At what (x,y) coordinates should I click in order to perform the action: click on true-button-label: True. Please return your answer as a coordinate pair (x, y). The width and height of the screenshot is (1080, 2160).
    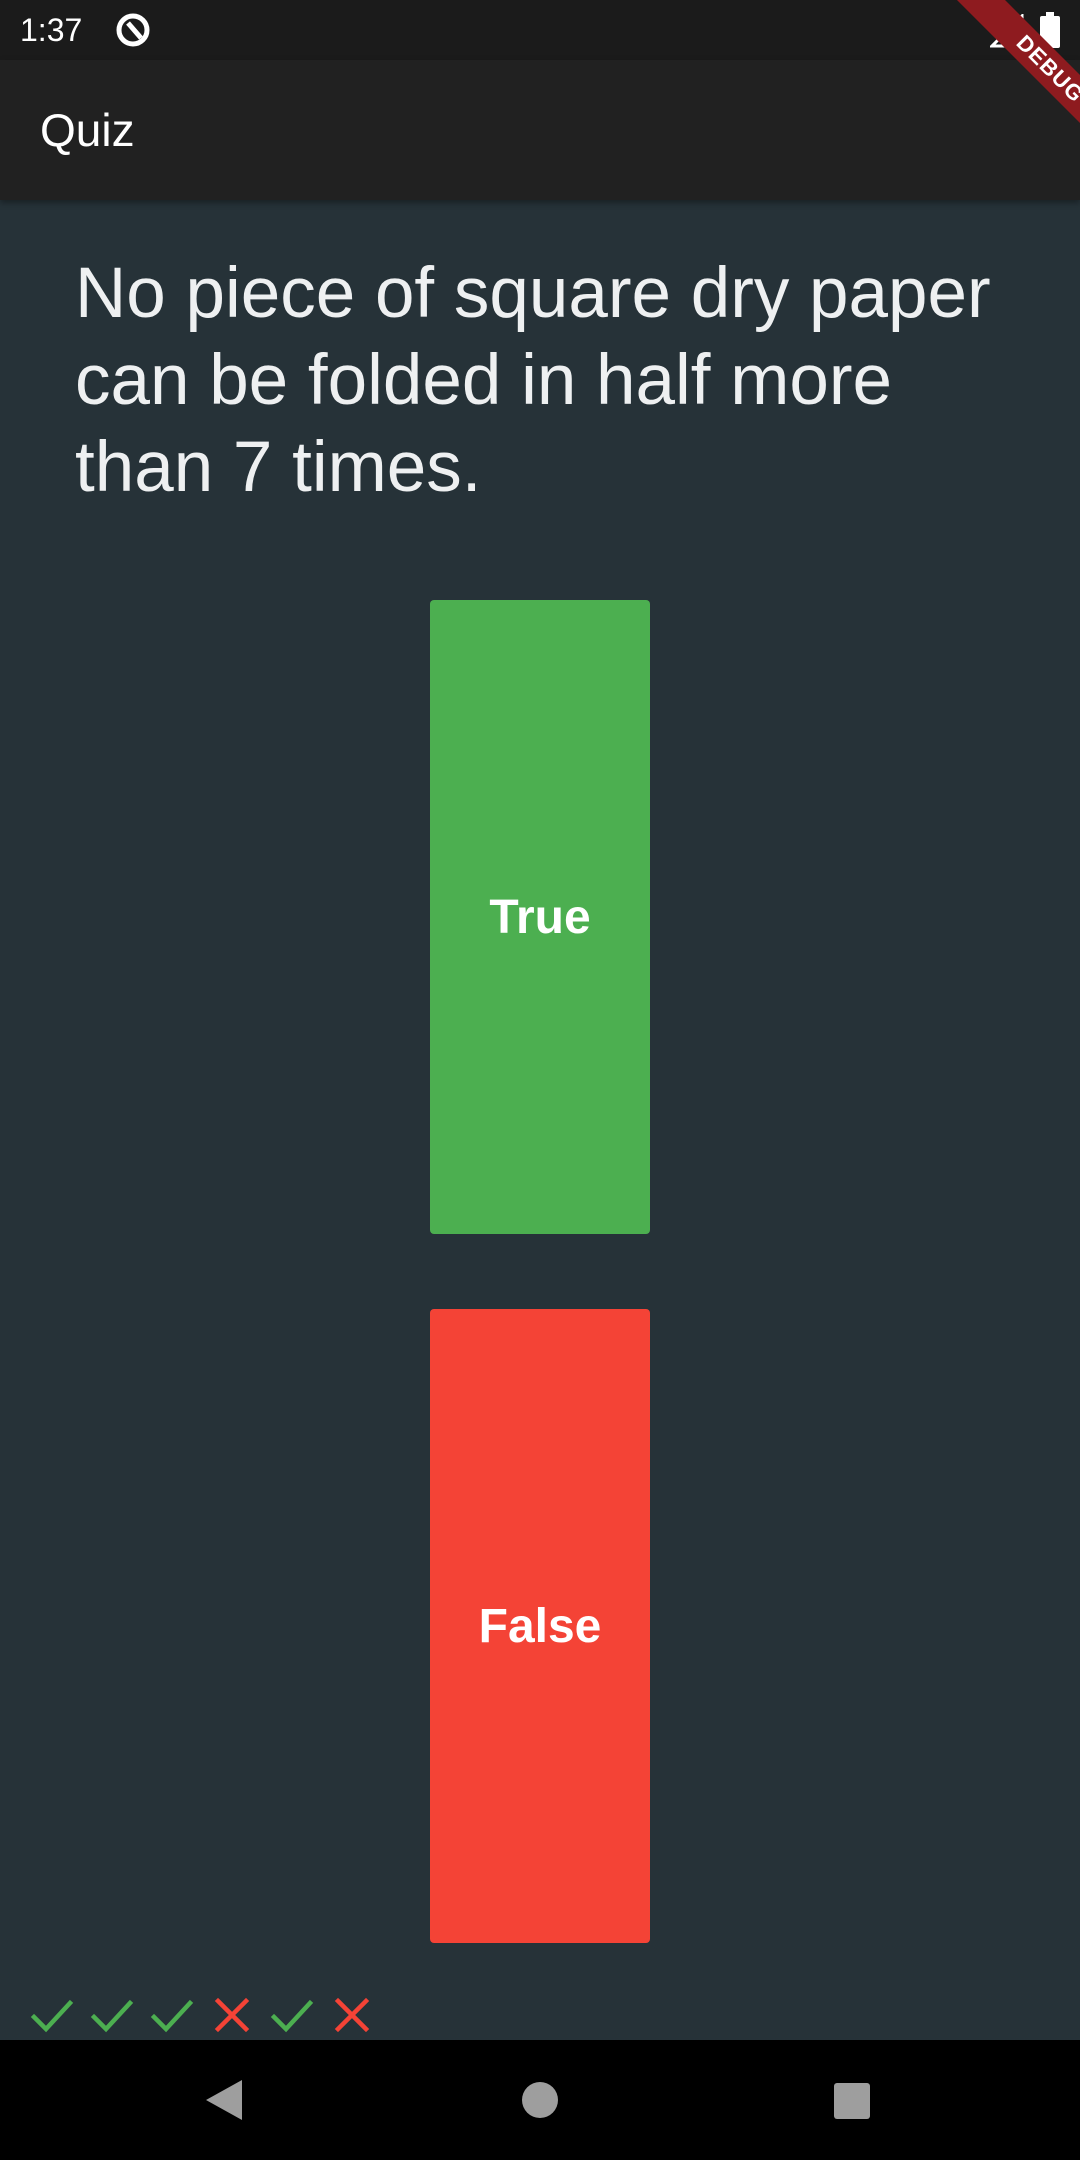
    Looking at the image, I should click on (540, 917).